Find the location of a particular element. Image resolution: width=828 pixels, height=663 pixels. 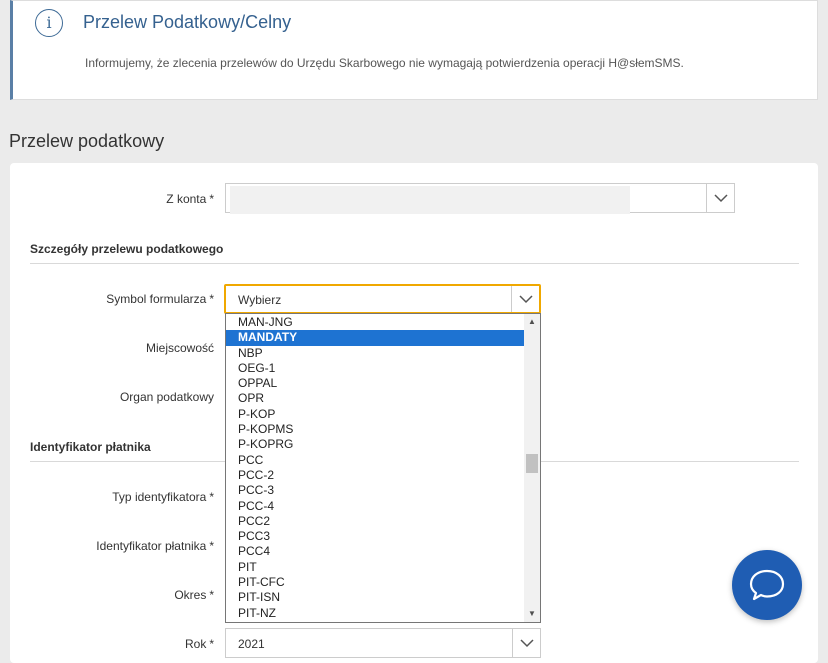

dropdown-option: MANDATY is located at coordinates (375, 338).